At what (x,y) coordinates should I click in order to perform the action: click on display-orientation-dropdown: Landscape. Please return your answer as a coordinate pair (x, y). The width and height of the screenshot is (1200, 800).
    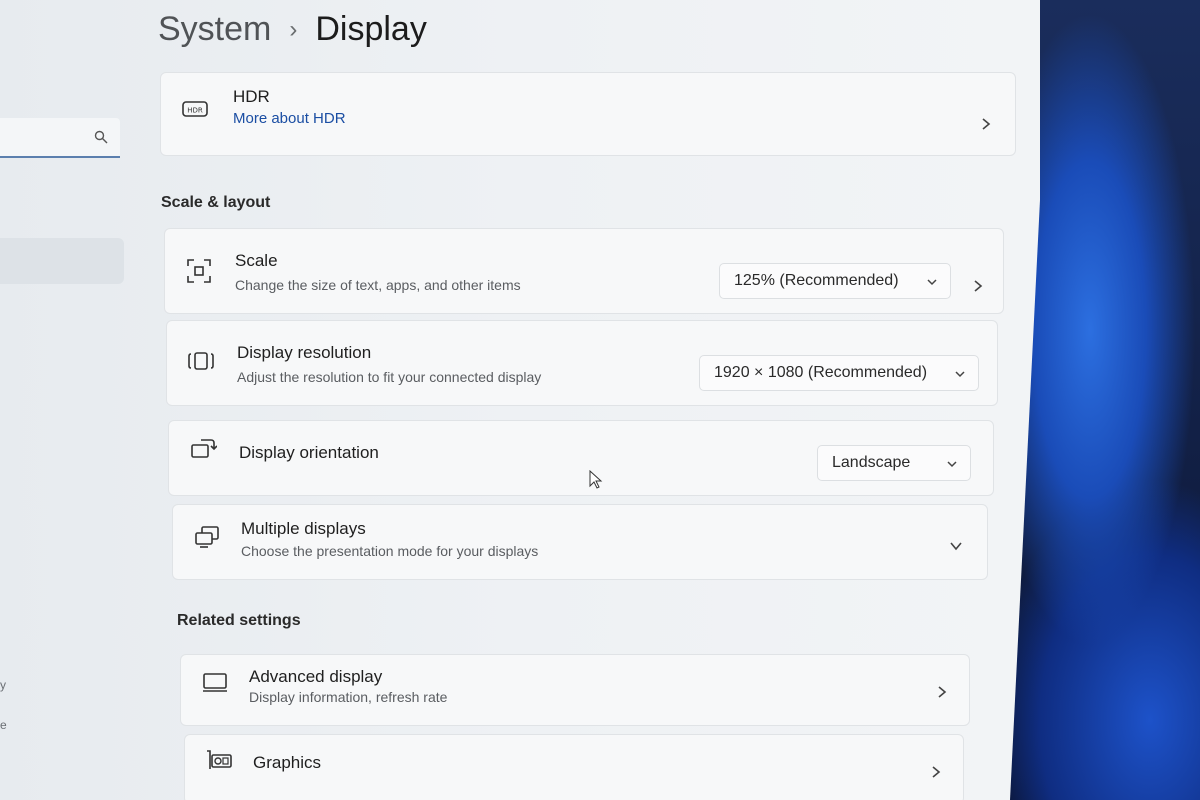
    Looking at the image, I should click on (894, 463).